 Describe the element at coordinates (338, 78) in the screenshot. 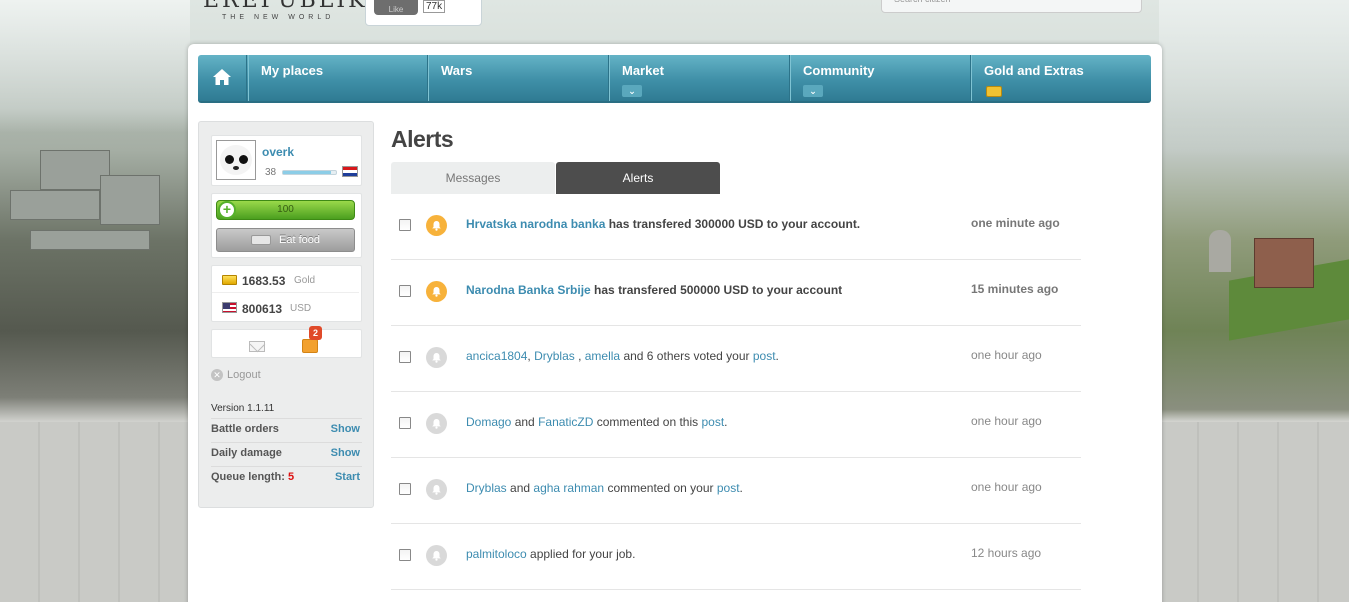

I see `nav-my-places: My places` at that location.